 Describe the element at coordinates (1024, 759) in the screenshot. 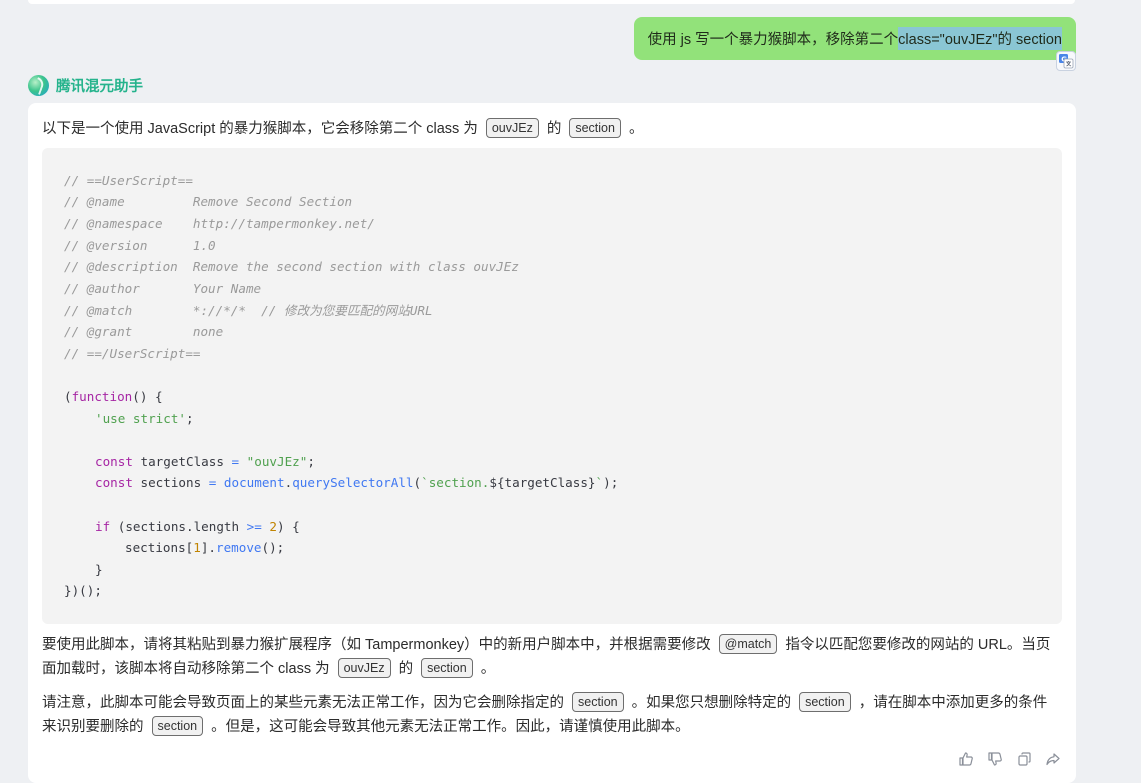

I see `copy-icon` at that location.